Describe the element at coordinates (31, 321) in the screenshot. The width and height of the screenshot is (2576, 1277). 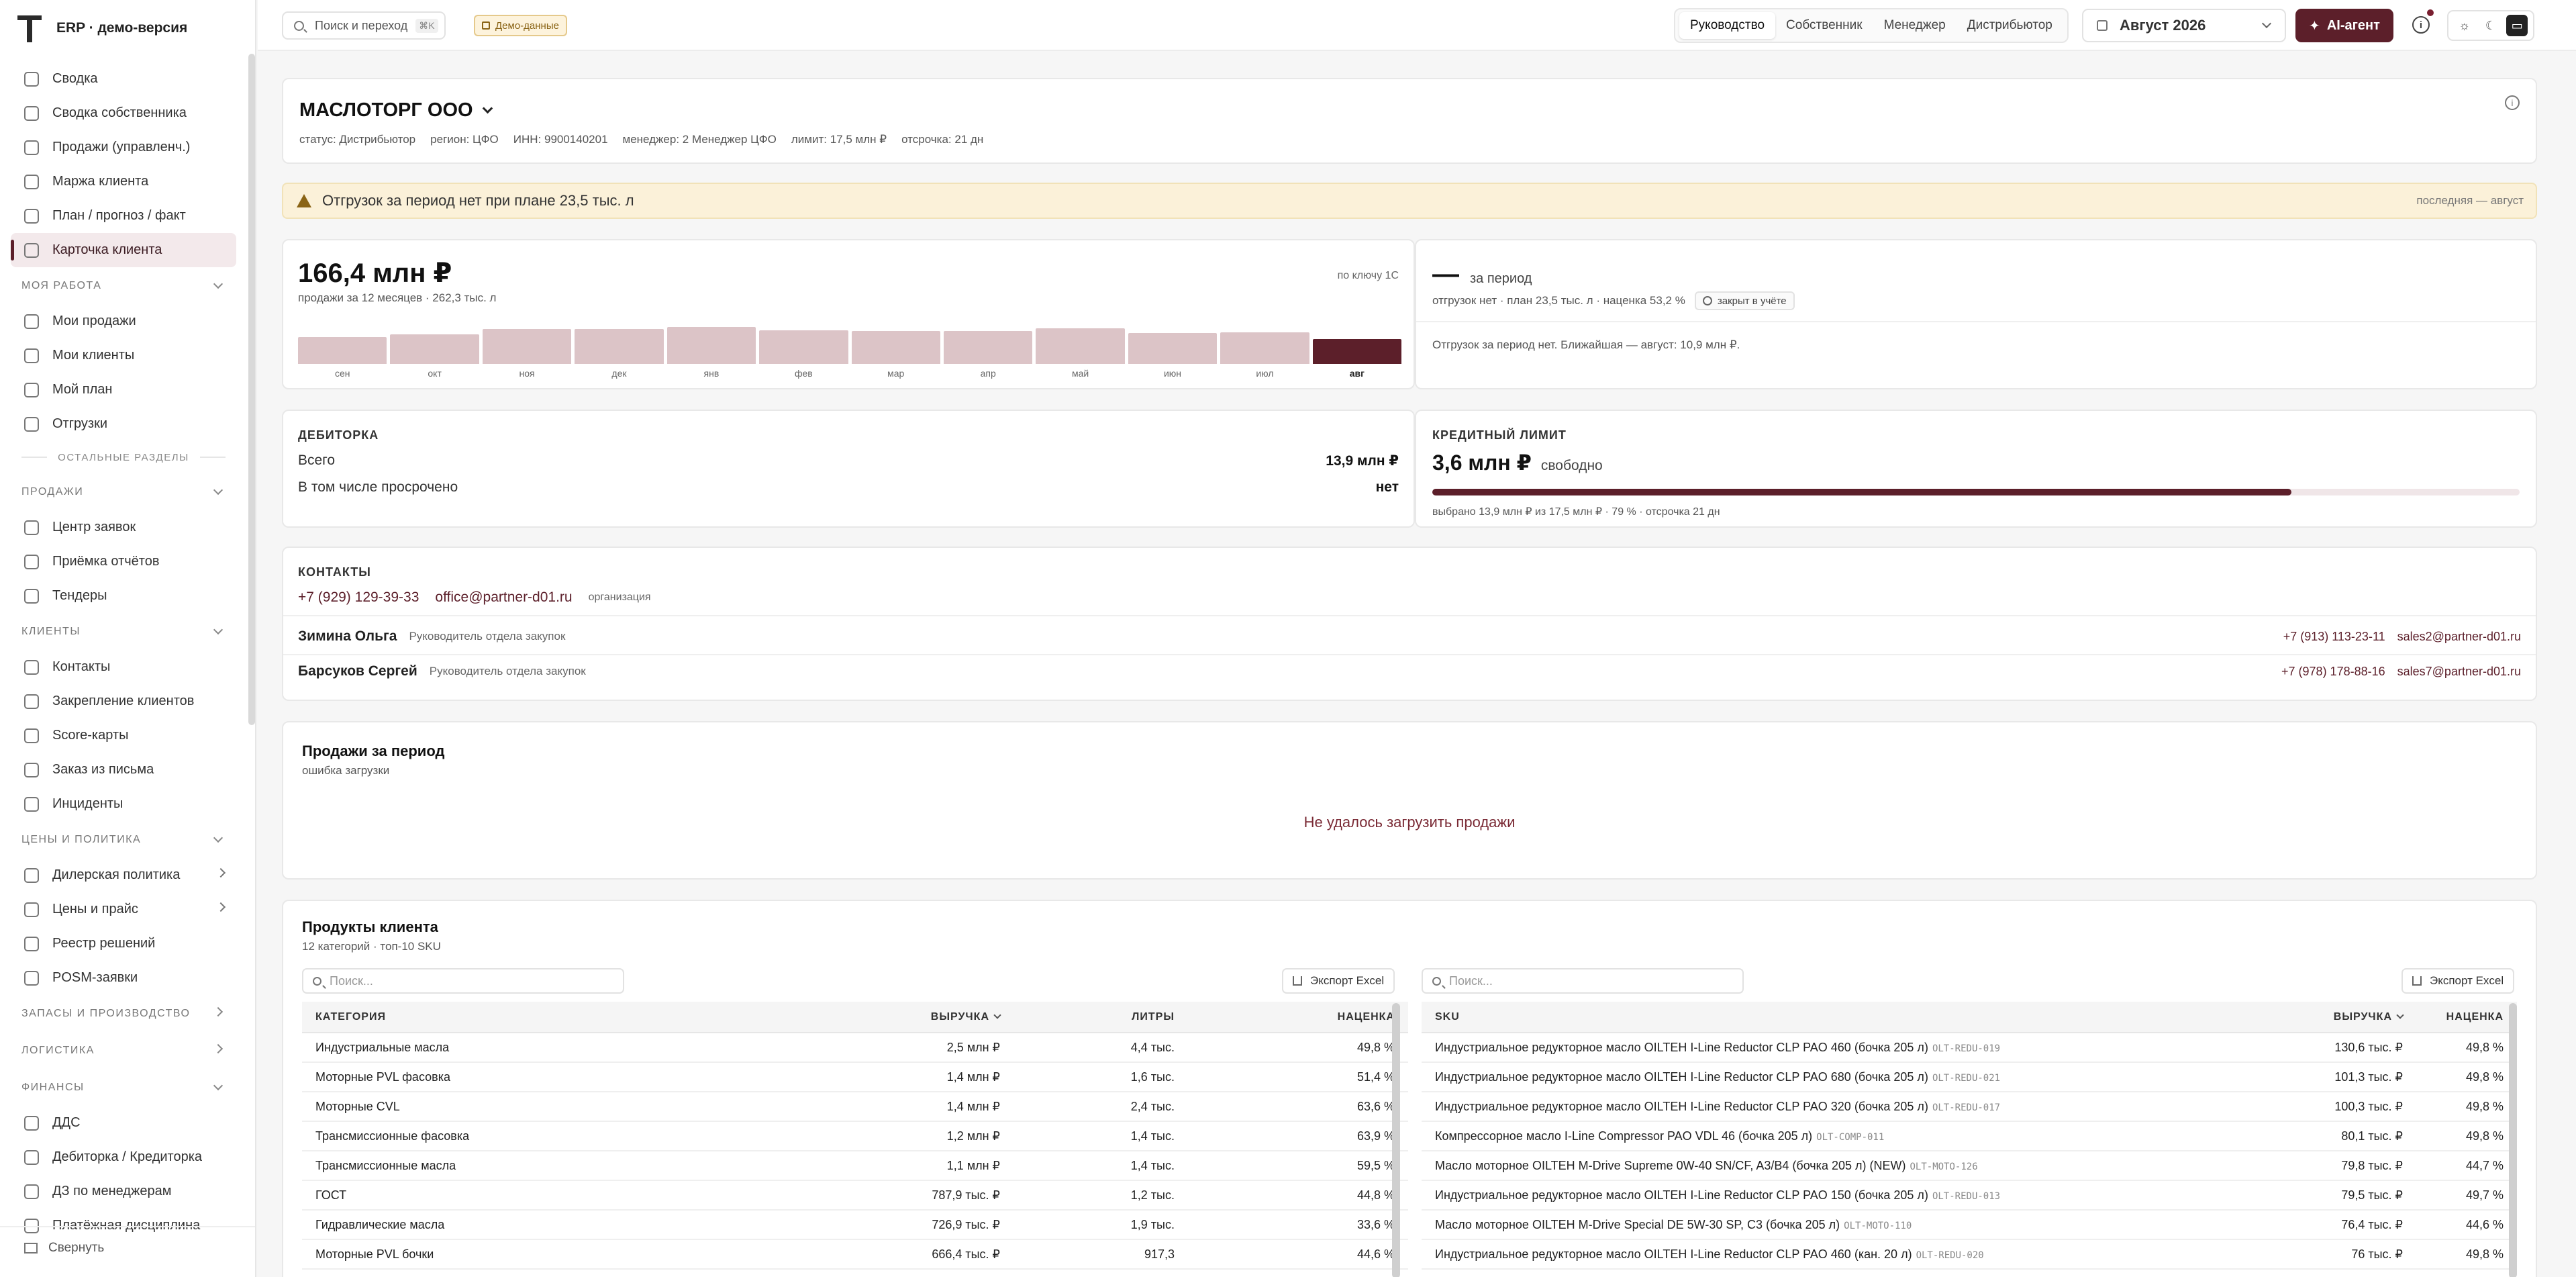
I see `menu-item-icon` at that location.